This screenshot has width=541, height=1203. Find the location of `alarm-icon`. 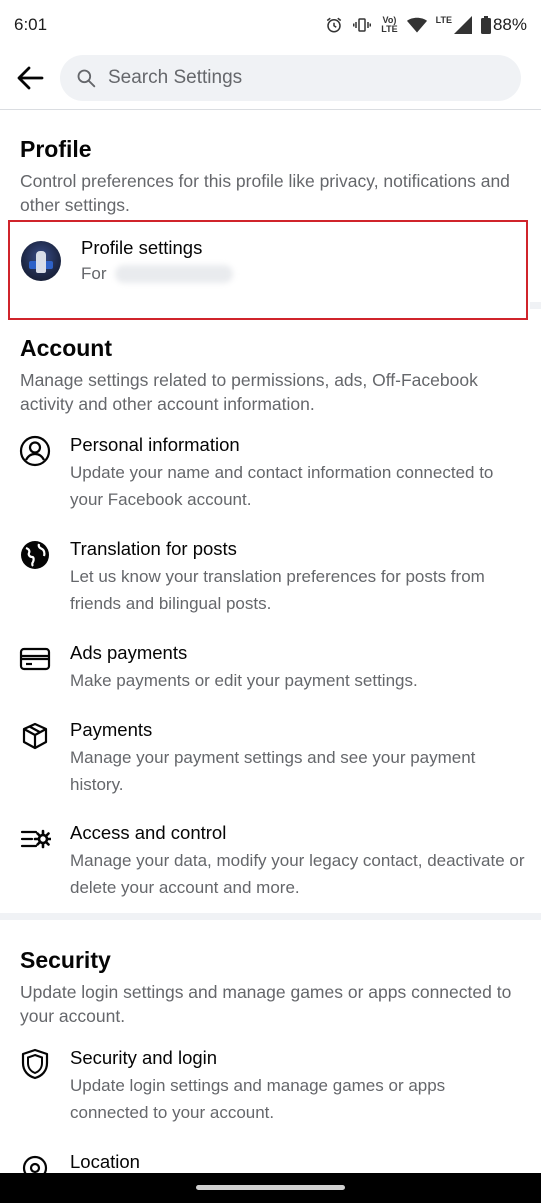

alarm-icon is located at coordinates (334, 25).